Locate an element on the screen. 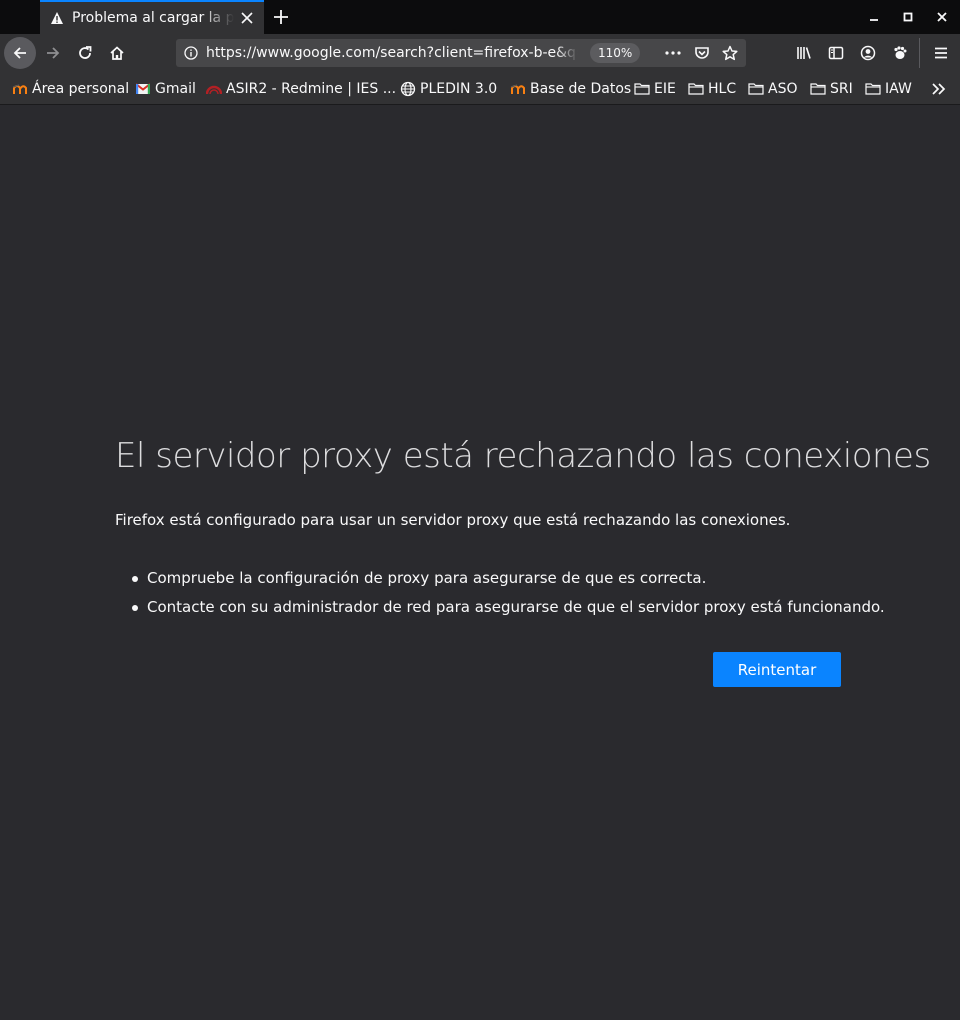 The width and height of the screenshot is (960, 1020). reload-icon is located at coordinates (85, 52).